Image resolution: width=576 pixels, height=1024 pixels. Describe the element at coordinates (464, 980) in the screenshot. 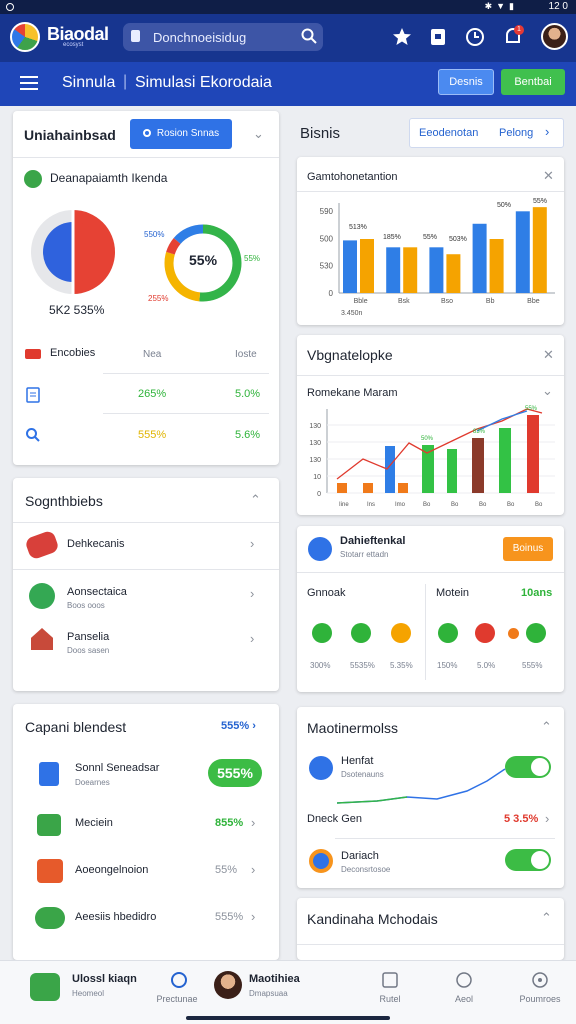

I see `smile-icon` at that location.